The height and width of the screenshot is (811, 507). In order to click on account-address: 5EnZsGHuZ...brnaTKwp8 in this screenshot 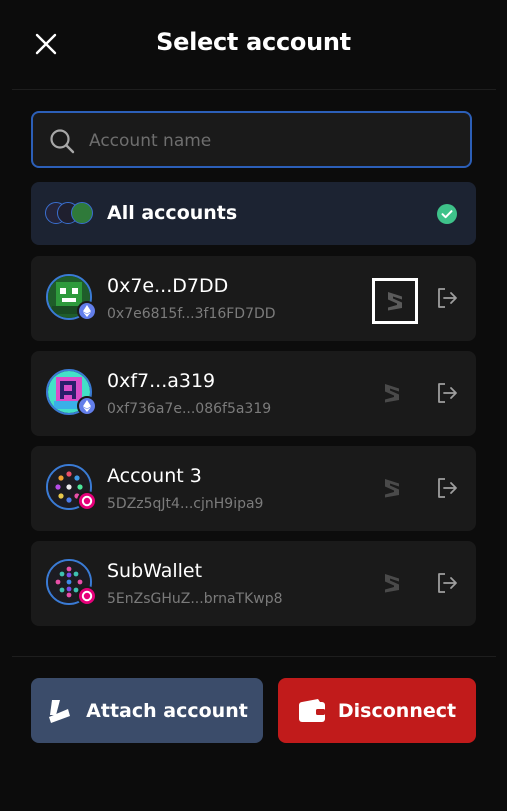, I will do `click(195, 599)`.